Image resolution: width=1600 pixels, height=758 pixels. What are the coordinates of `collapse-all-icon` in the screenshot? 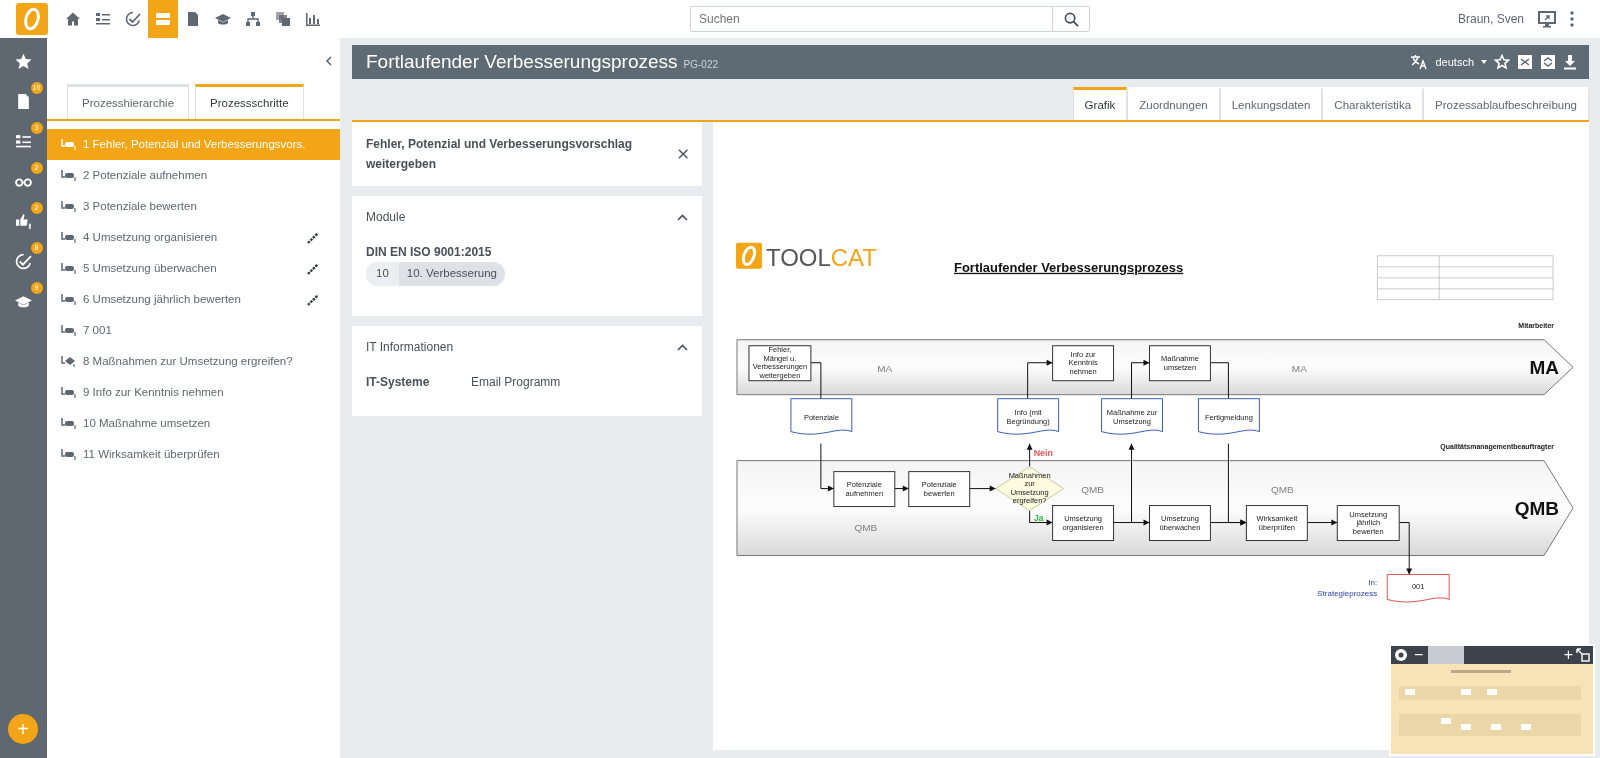 It's located at (1548, 62).